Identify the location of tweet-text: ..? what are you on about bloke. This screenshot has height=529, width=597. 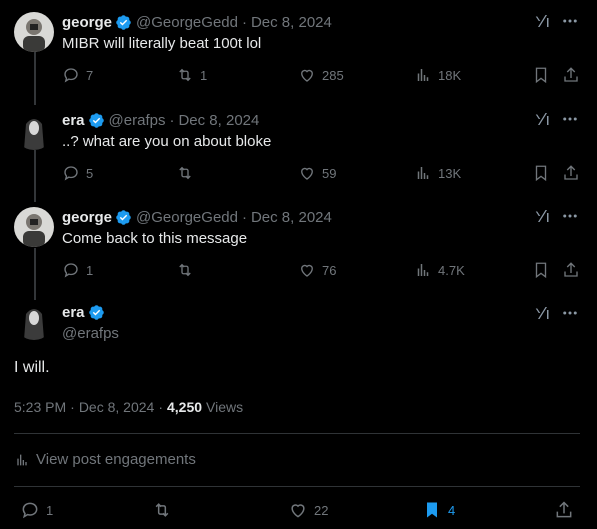
(167, 141).